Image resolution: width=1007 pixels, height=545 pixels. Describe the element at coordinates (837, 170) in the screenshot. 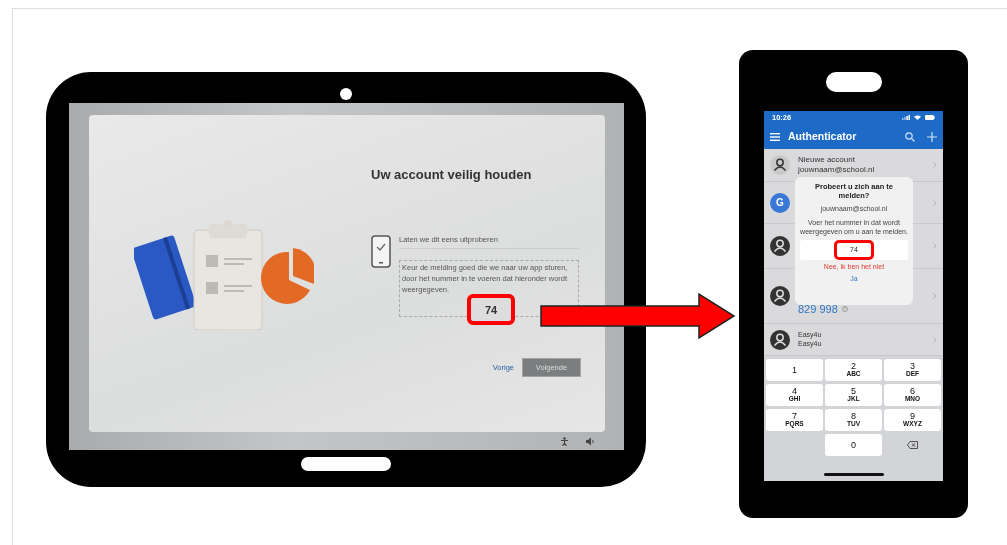

I see `account-detail: jouwnaam@school.nl` at that location.